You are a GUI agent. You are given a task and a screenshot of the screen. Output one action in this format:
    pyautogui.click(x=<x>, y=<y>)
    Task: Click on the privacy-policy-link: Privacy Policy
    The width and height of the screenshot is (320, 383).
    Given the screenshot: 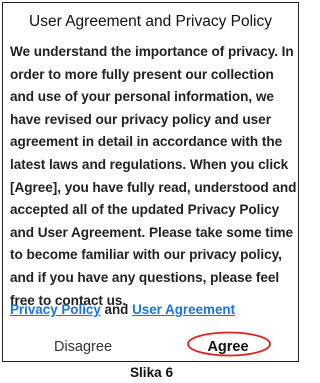 What is the action you would take?
    pyautogui.click(x=55, y=309)
    